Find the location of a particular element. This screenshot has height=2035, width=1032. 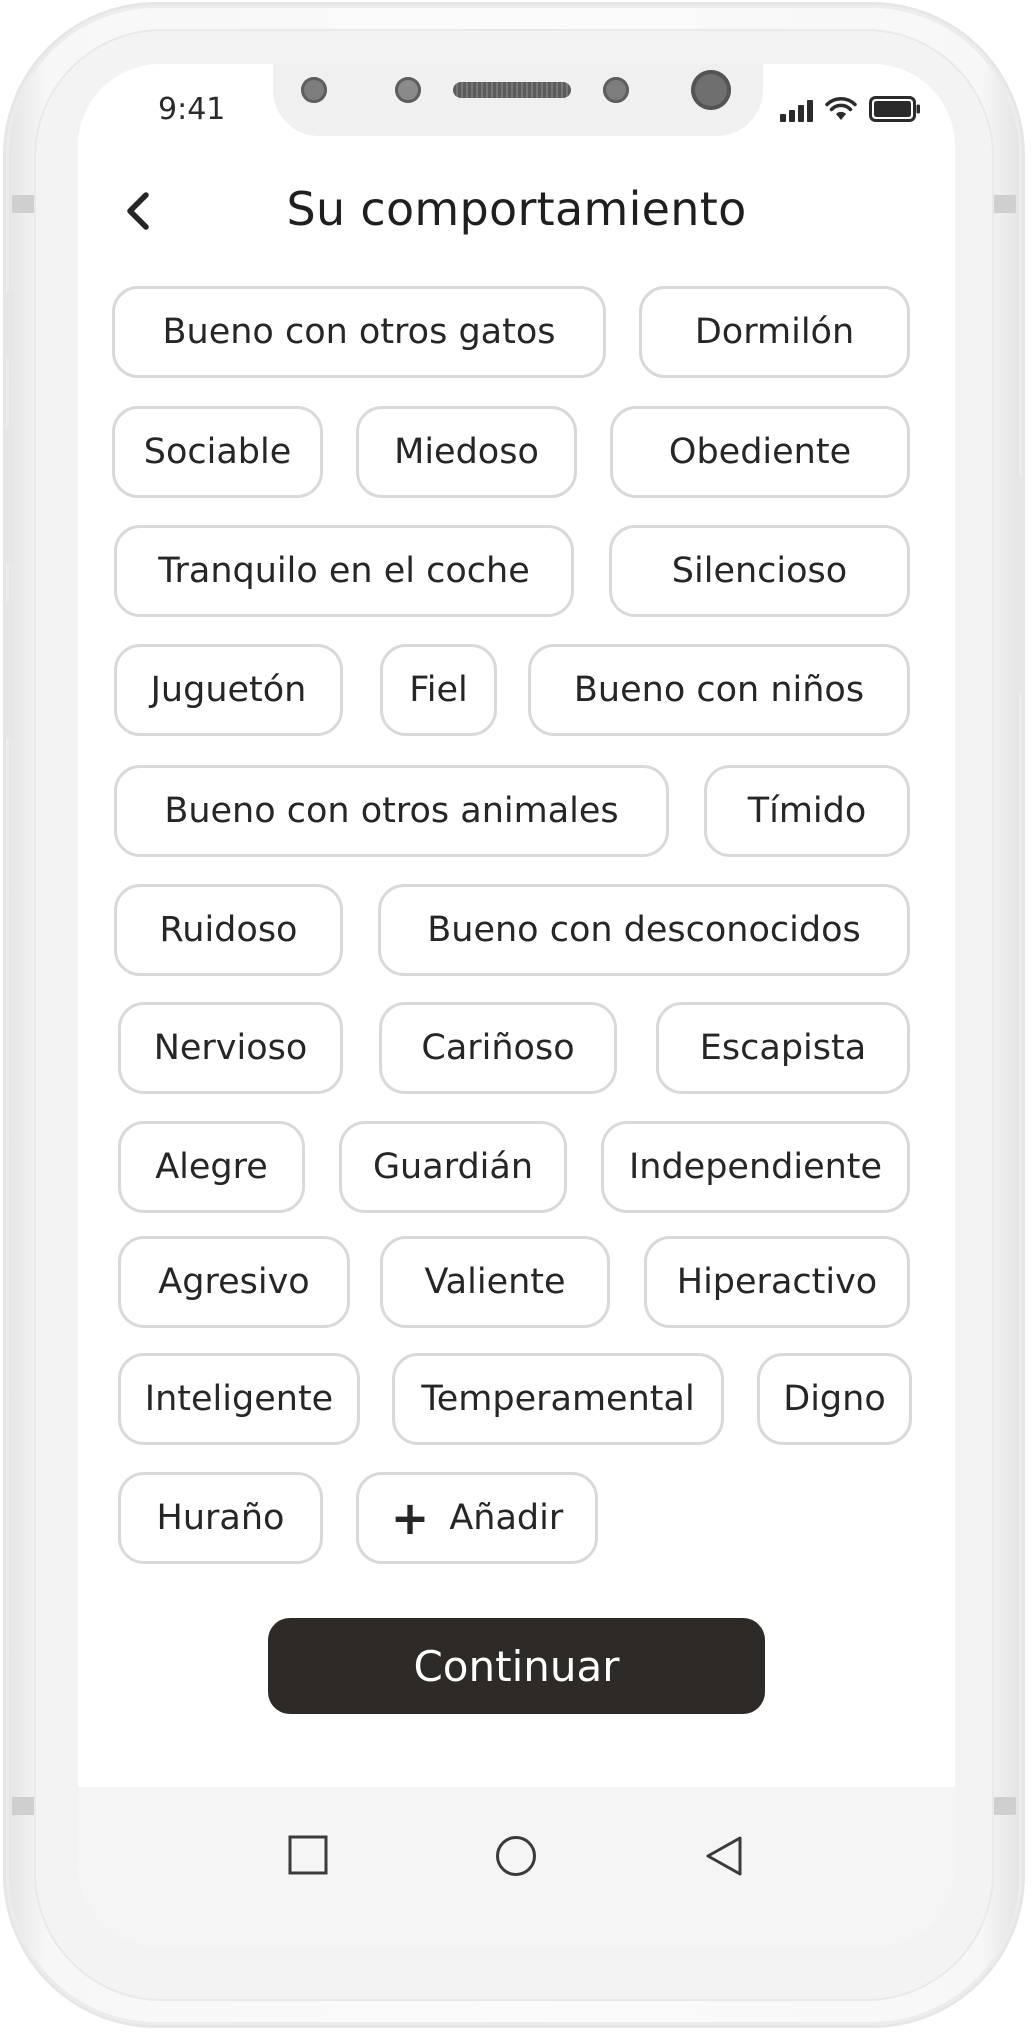

status-icons is located at coordinates (850, 109).